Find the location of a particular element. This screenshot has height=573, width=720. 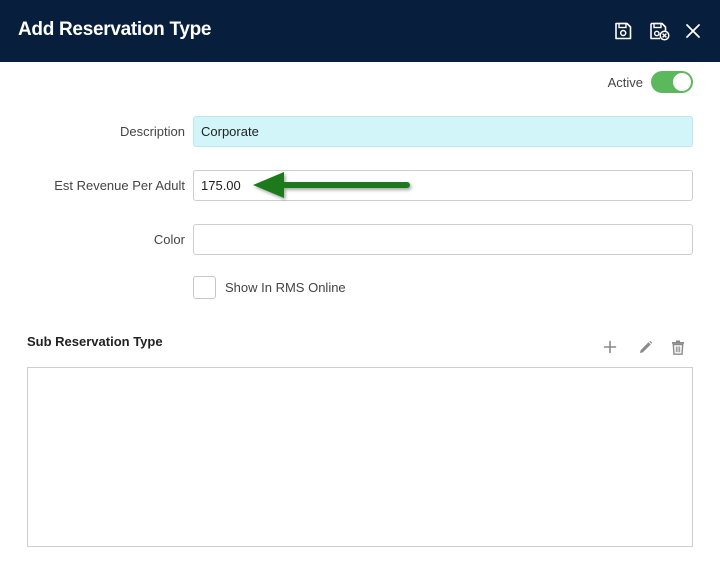

arrow-left-icon is located at coordinates (331, 185).